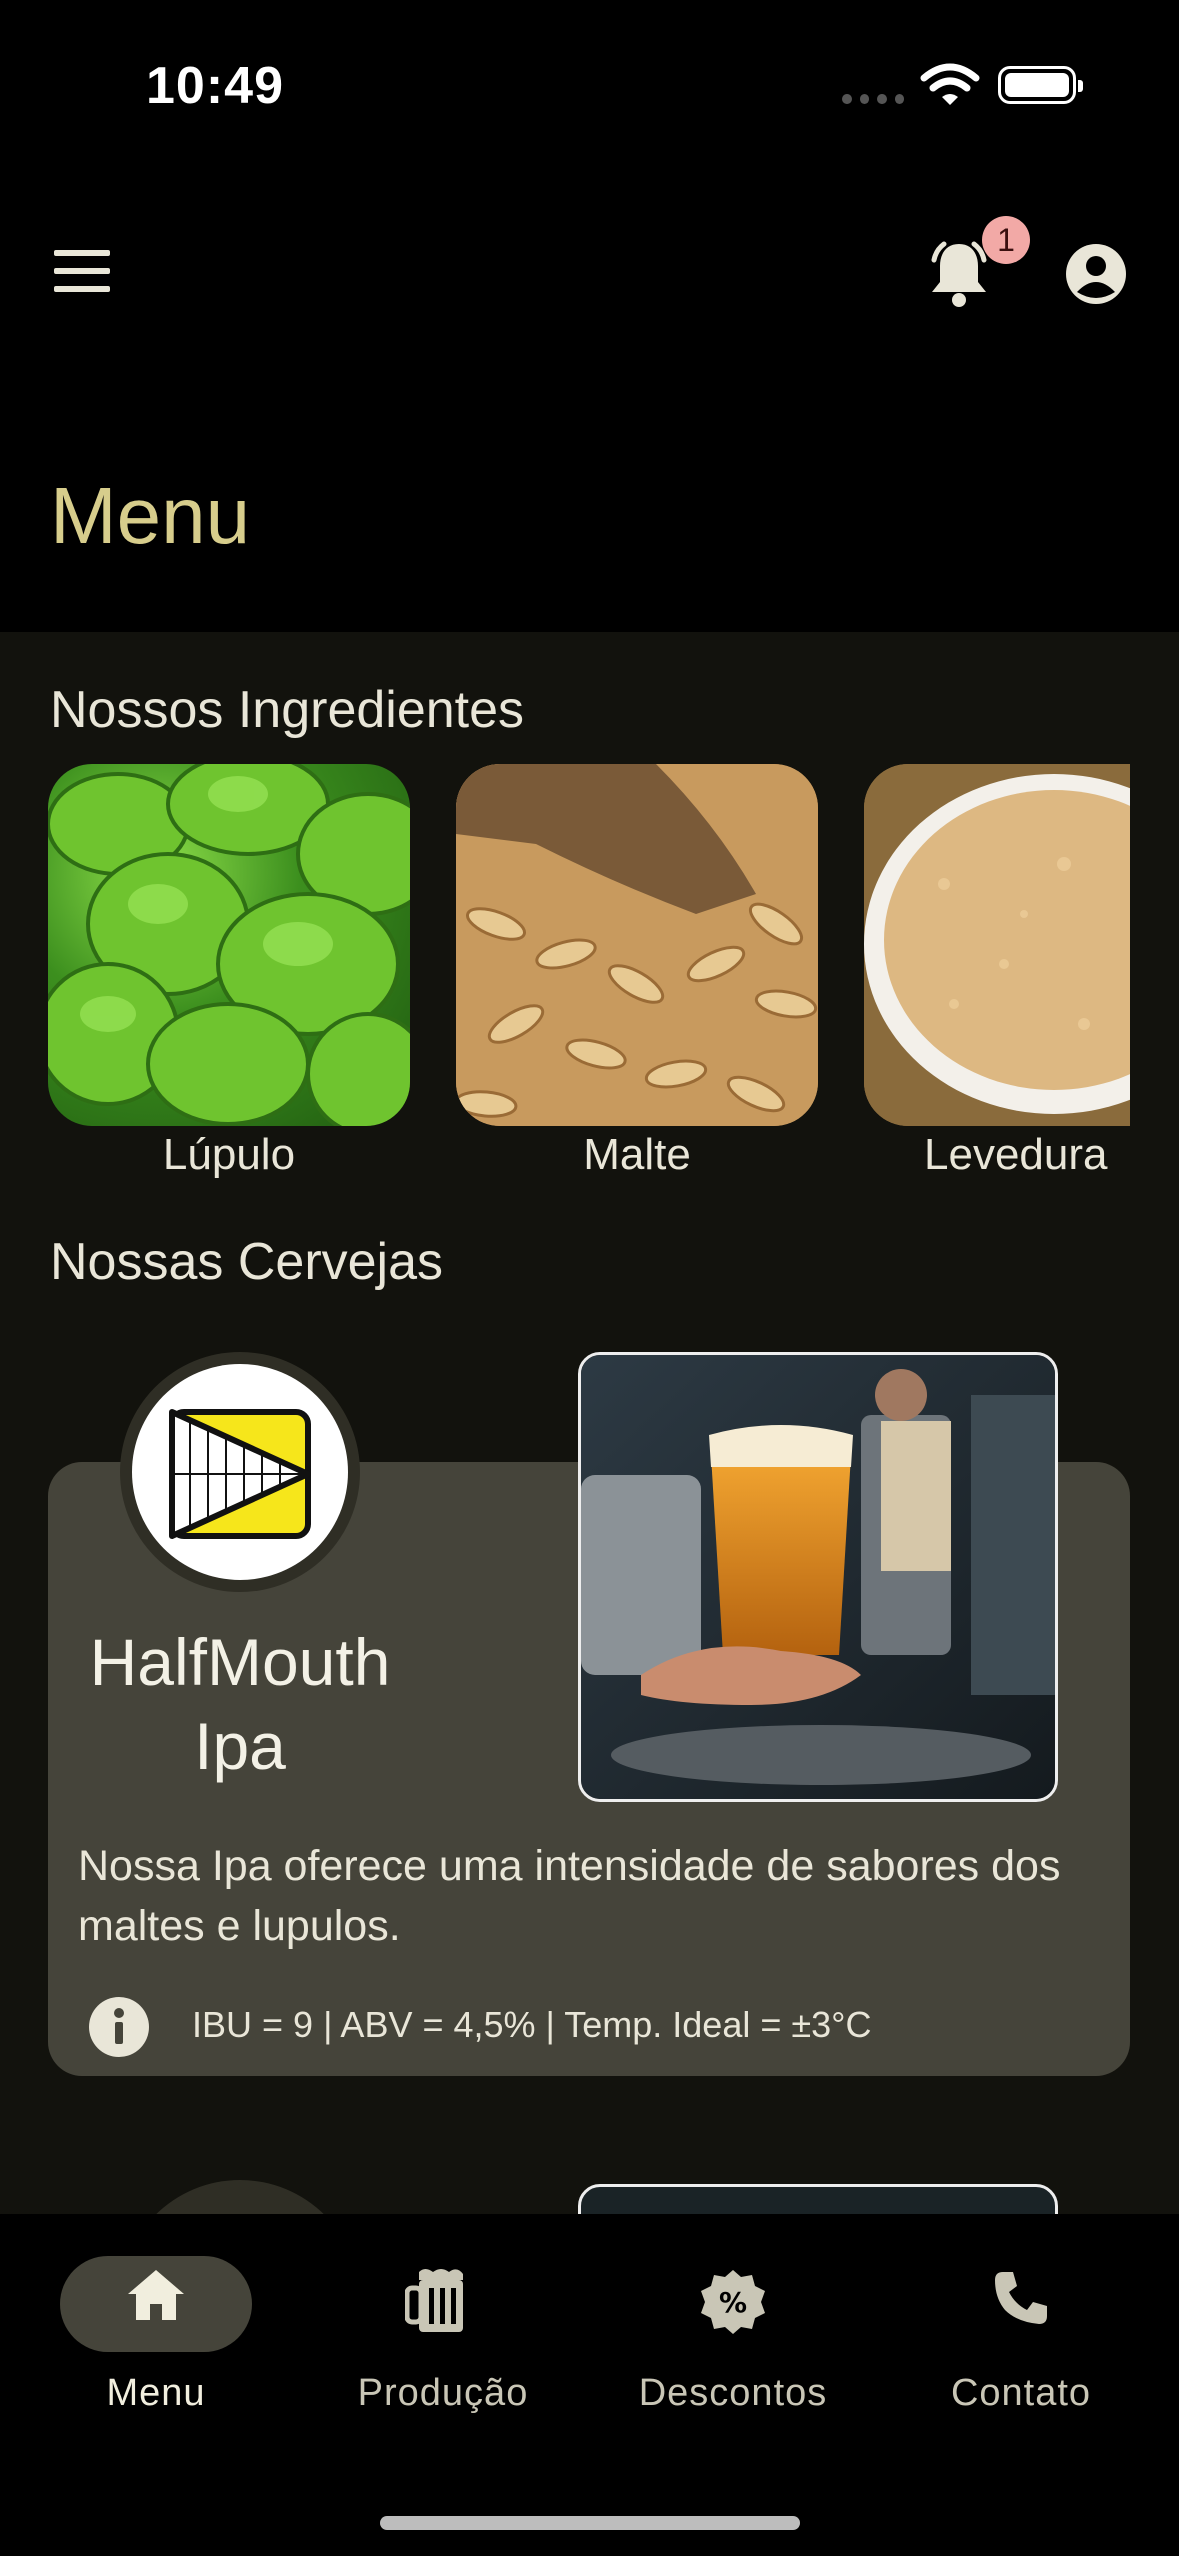  I want to click on beer-name-line2: Ipa, so click(240, 1746).